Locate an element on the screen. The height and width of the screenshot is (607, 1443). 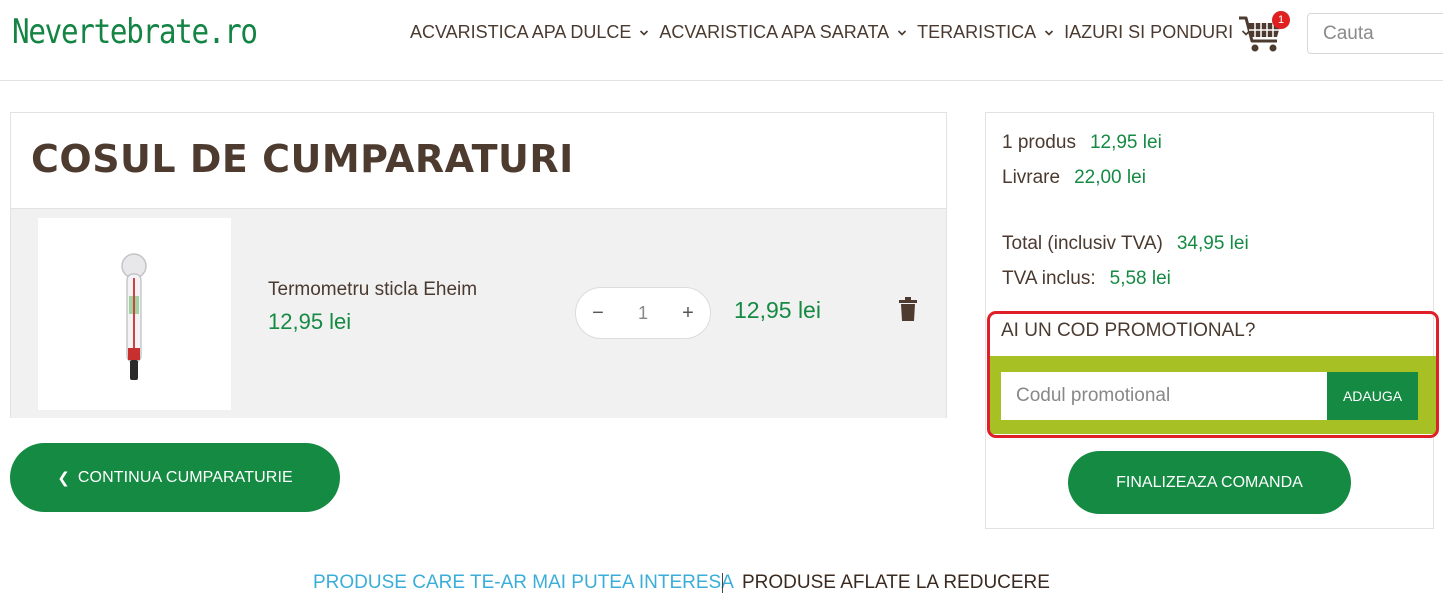
quantity-value: 1 is located at coordinates (643, 313).